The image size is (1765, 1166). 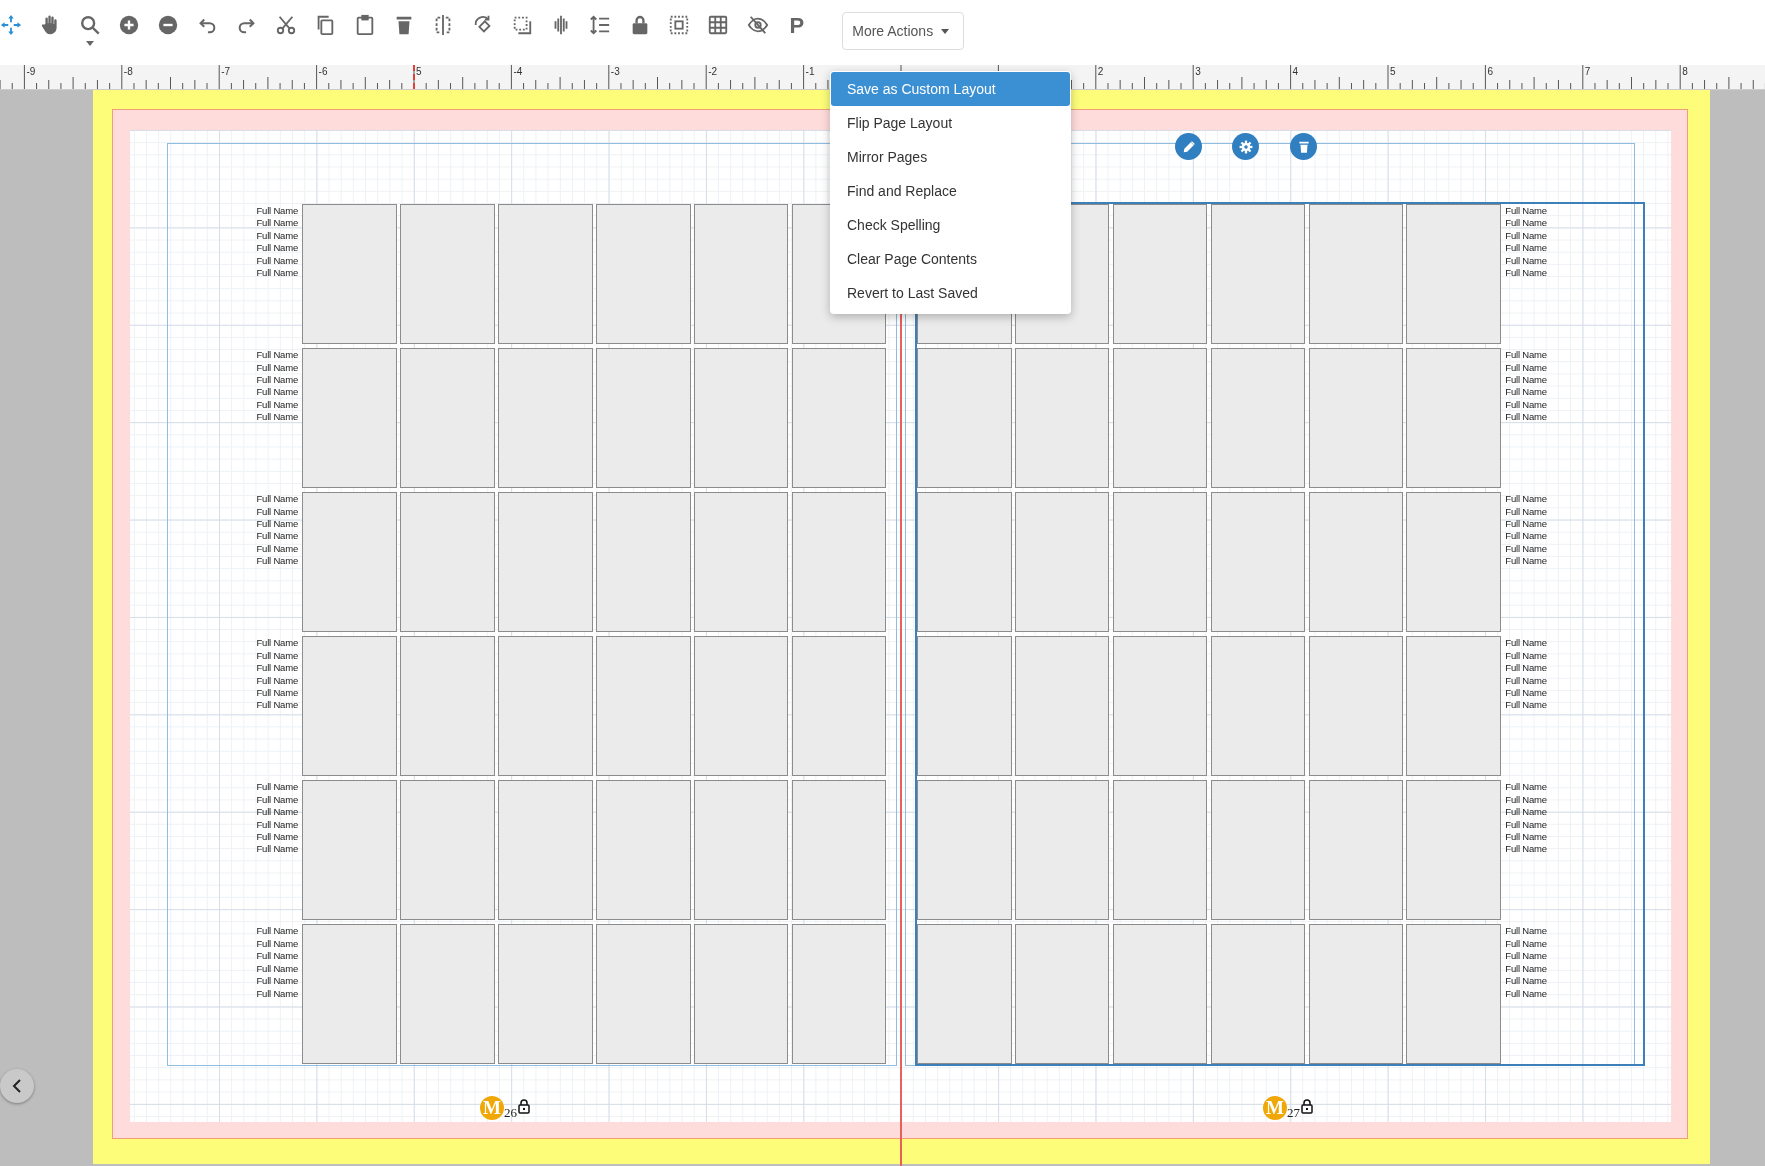 I want to click on ruler-label: -4, so click(x=518, y=71).